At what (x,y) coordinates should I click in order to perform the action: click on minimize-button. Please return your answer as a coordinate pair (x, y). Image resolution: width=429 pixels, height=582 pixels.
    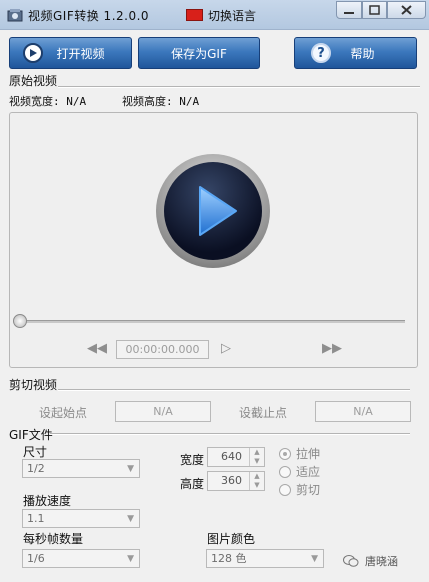
    Looking at the image, I should click on (349, 10).